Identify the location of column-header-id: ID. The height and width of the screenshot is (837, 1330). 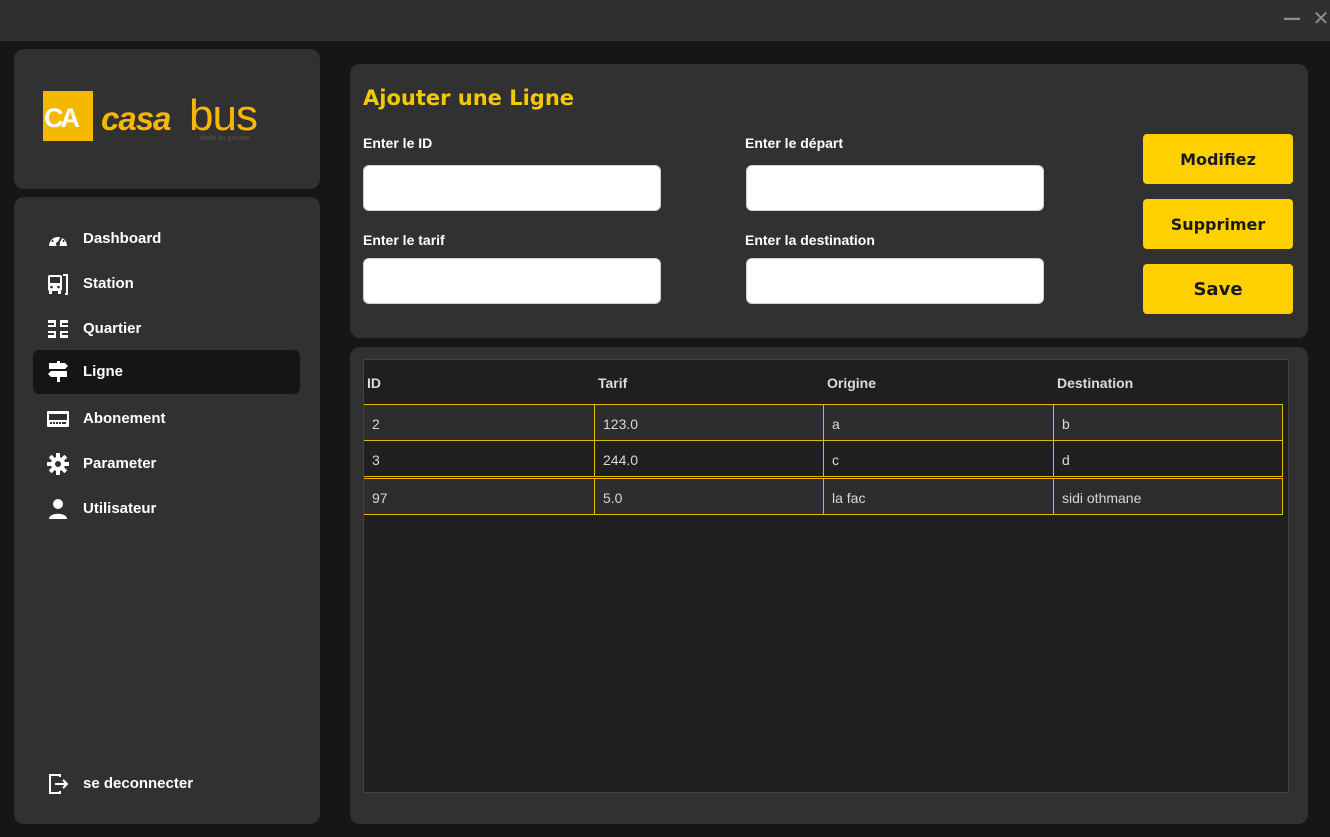
(374, 383).